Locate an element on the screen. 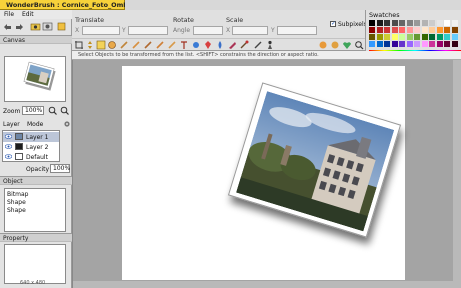  translate-y-field is located at coordinates (148, 30).